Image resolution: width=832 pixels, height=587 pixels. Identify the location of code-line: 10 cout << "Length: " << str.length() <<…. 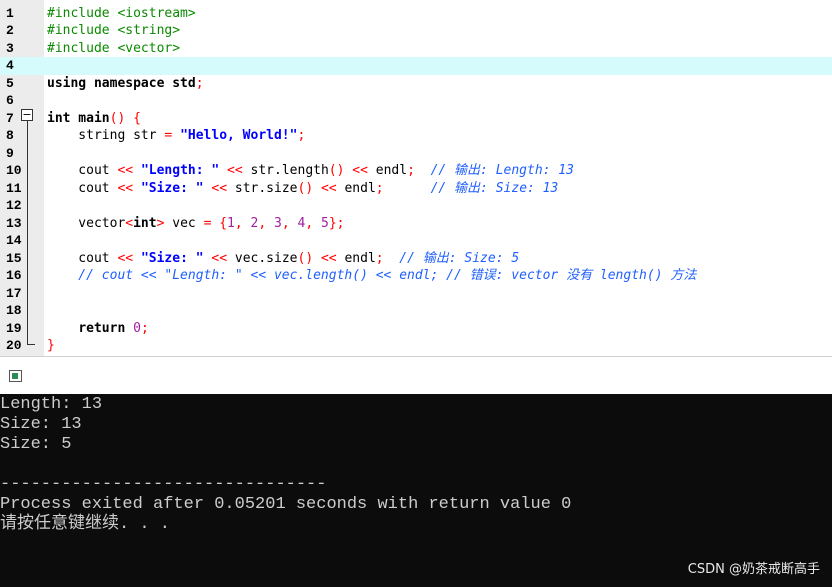
(416, 171).